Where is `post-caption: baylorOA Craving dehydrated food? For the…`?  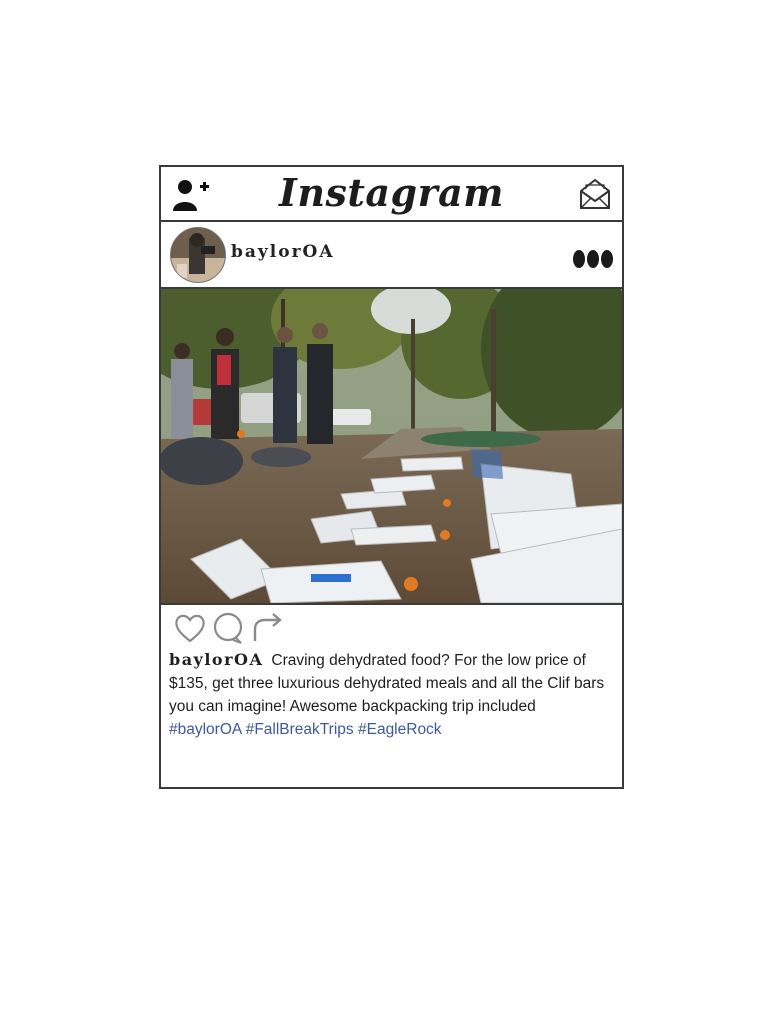
post-caption: baylorOA Craving dehydrated food? For the… is located at coordinates (394, 694).